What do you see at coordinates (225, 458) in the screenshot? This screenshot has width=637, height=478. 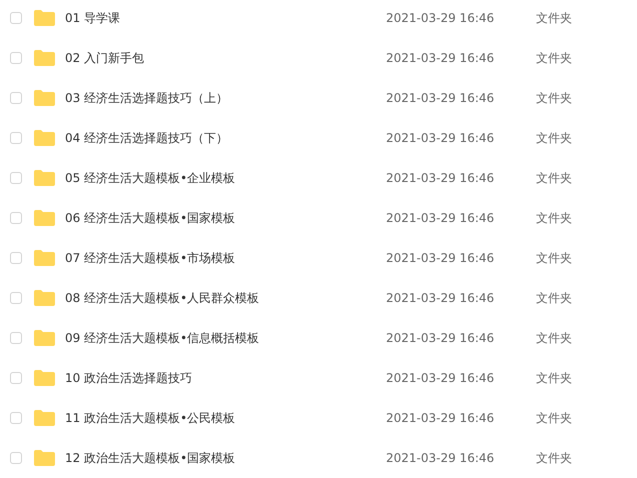 I see `file-name: 12 政治生活大题模板•国家模板` at bounding box center [225, 458].